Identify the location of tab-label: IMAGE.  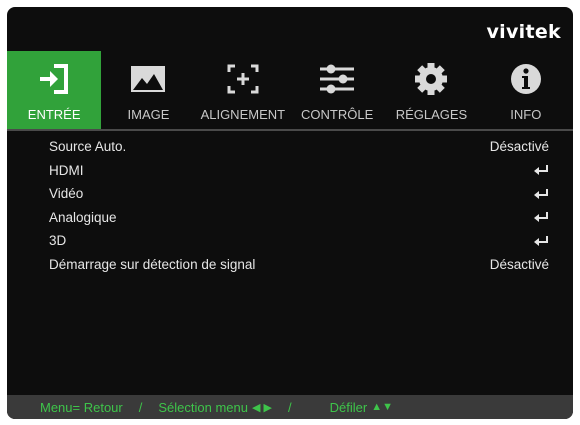
(148, 114).